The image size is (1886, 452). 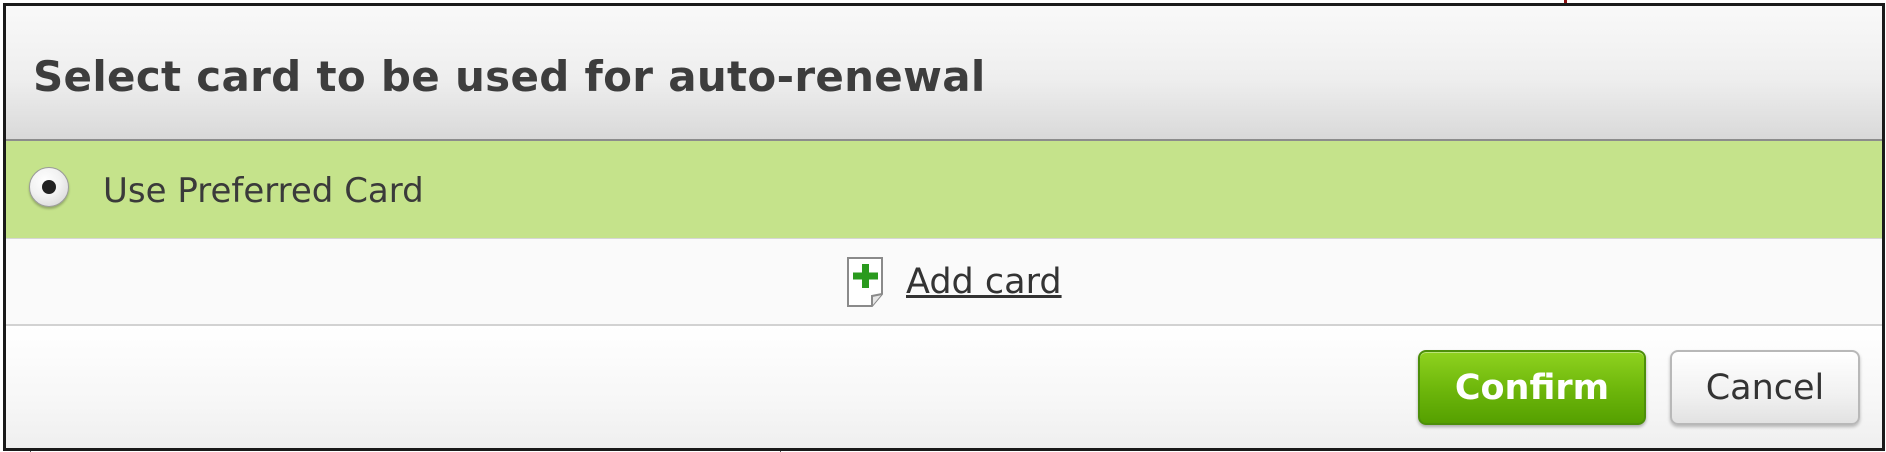 What do you see at coordinates (984, 282) in the screenshot?
I see `add-card-label: Add card` at bounding box center [984, 282].